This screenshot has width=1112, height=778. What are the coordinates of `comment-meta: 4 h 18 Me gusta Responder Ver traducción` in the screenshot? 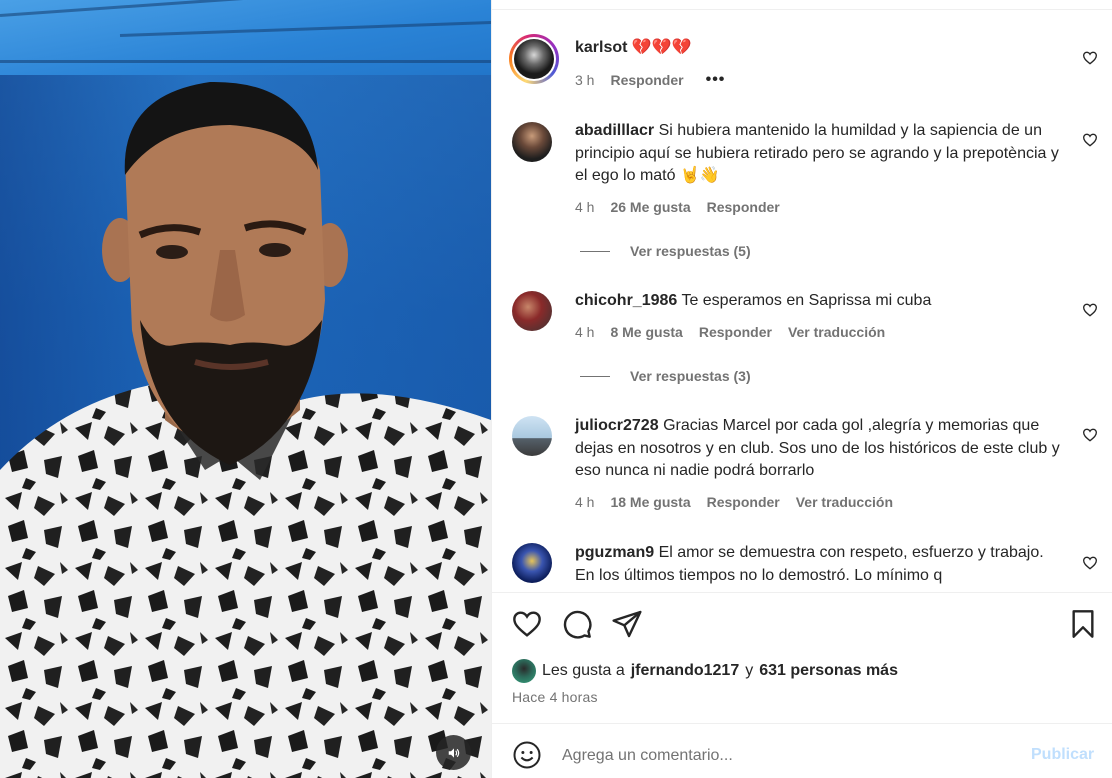 It's located at (734, 502).